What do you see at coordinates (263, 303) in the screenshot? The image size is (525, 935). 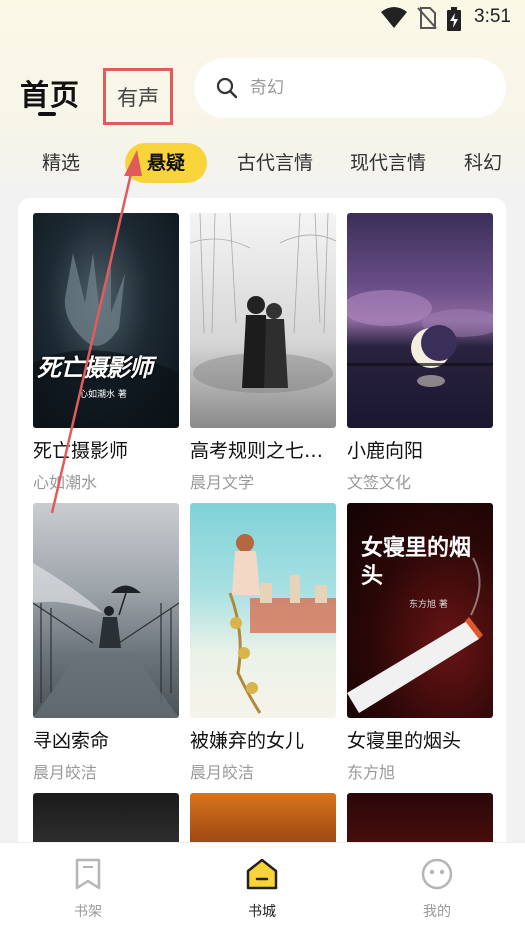 I see `couple-illustration` at bounding box center [263, 303].